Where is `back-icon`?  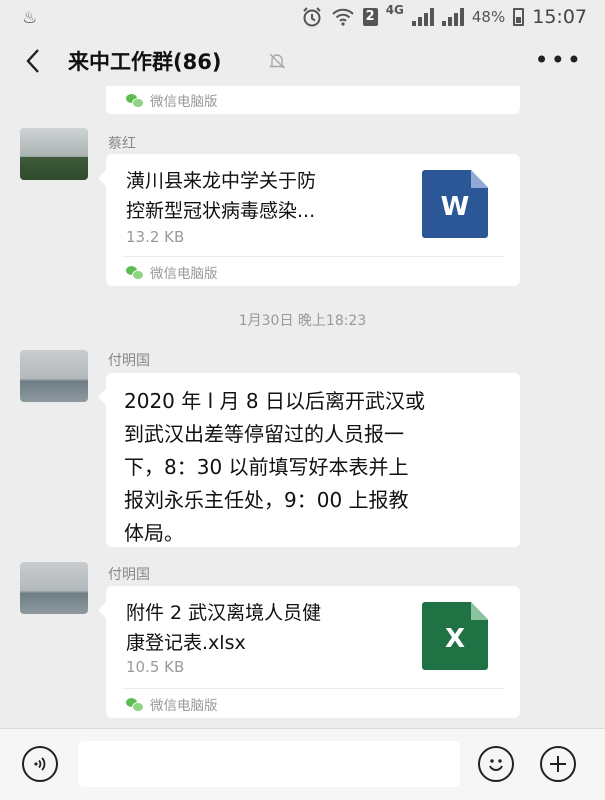 back-icon is located at coordinates (32, 61).